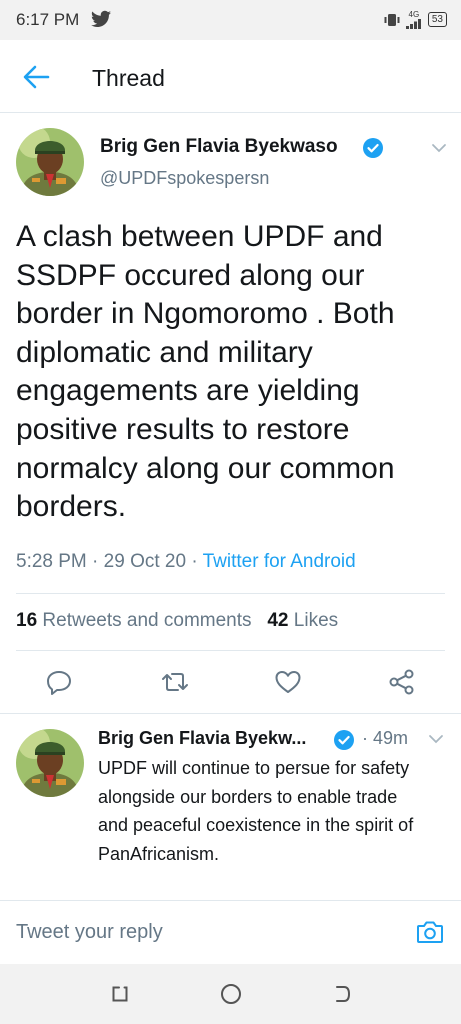 The height and width of the screenshot is (1024, 461). I want to click on retweets-stat: 16 Retweets and comments, so click(136, 620).